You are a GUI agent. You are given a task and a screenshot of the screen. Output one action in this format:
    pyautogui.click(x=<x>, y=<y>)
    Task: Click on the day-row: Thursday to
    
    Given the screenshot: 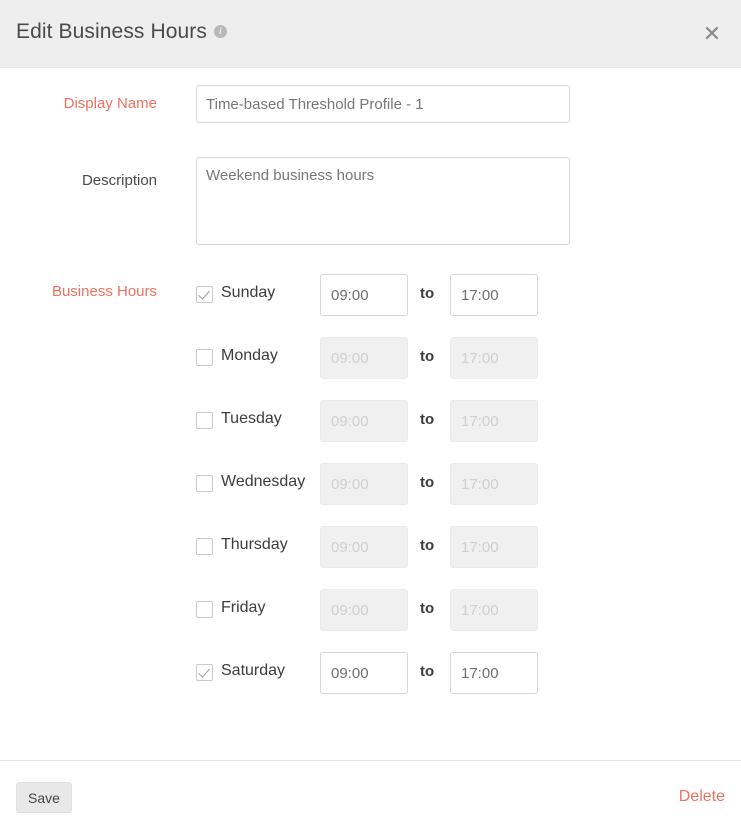 What is the action you would take?
    pyautogui.click(x=396, y=547)
    